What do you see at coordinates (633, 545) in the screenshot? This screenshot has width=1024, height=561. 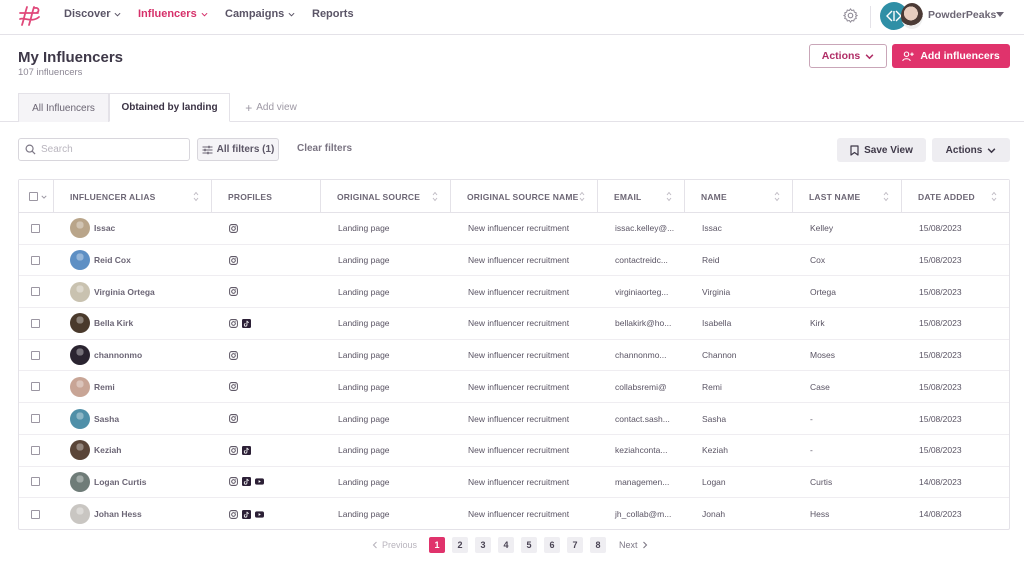 I see `next-page-button: Next` at bounding box center [633, 545].